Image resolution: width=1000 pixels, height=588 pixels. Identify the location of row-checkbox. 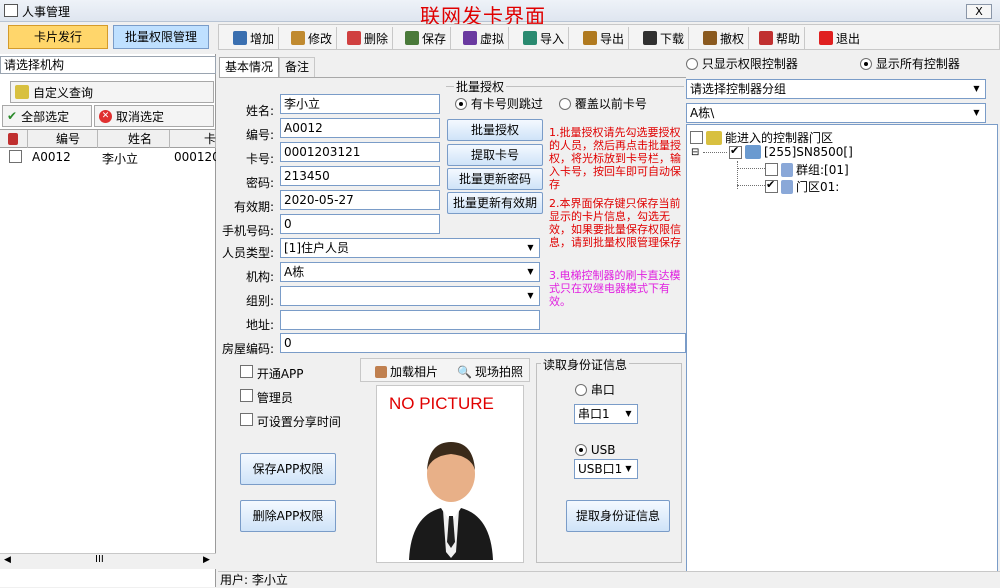
(15, 156).